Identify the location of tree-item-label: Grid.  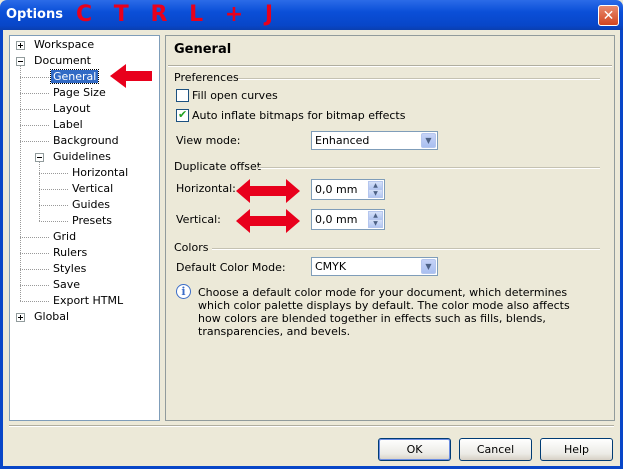
(65, 236).